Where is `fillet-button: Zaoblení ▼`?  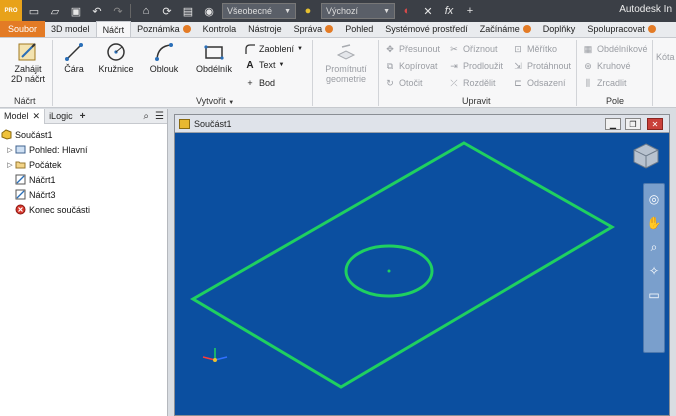 fillet-button: Zaoblení ▼ is located at coordinates (273, 49).